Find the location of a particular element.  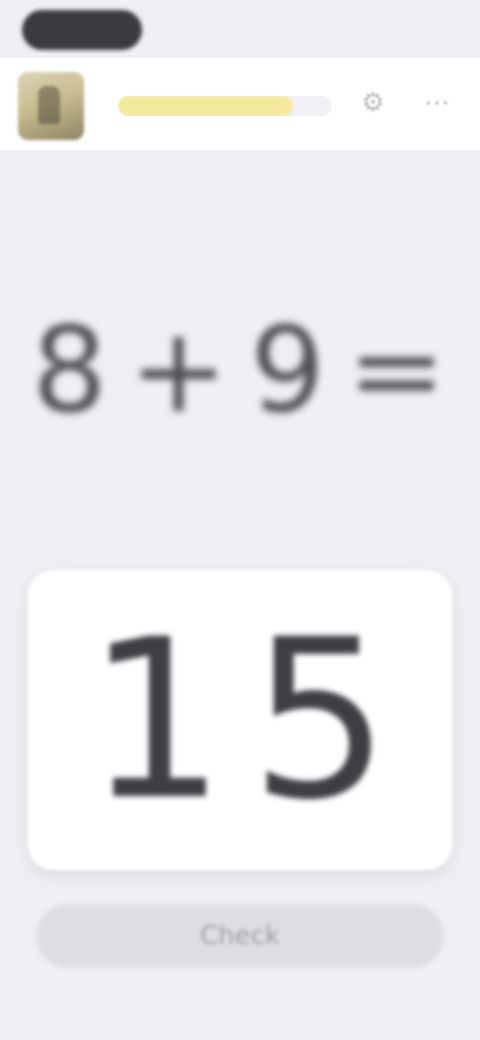

gear-icon: ⚙ is located at coordinates (373, 103).